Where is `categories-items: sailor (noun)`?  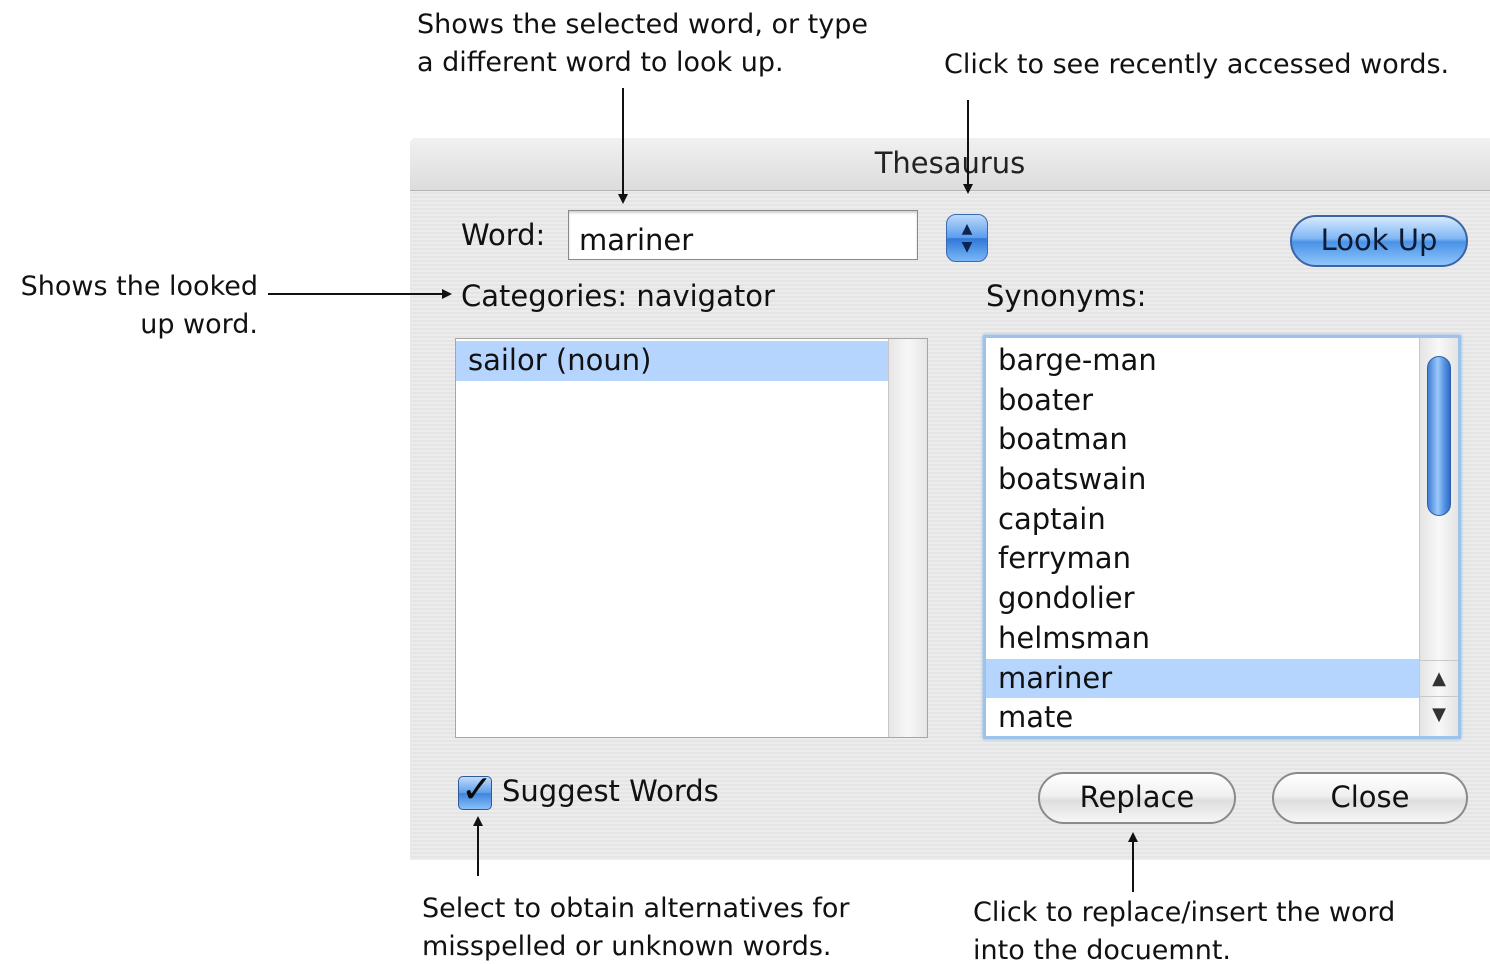 categories-items: sailor (noun) is located at coordinates (672, 361).